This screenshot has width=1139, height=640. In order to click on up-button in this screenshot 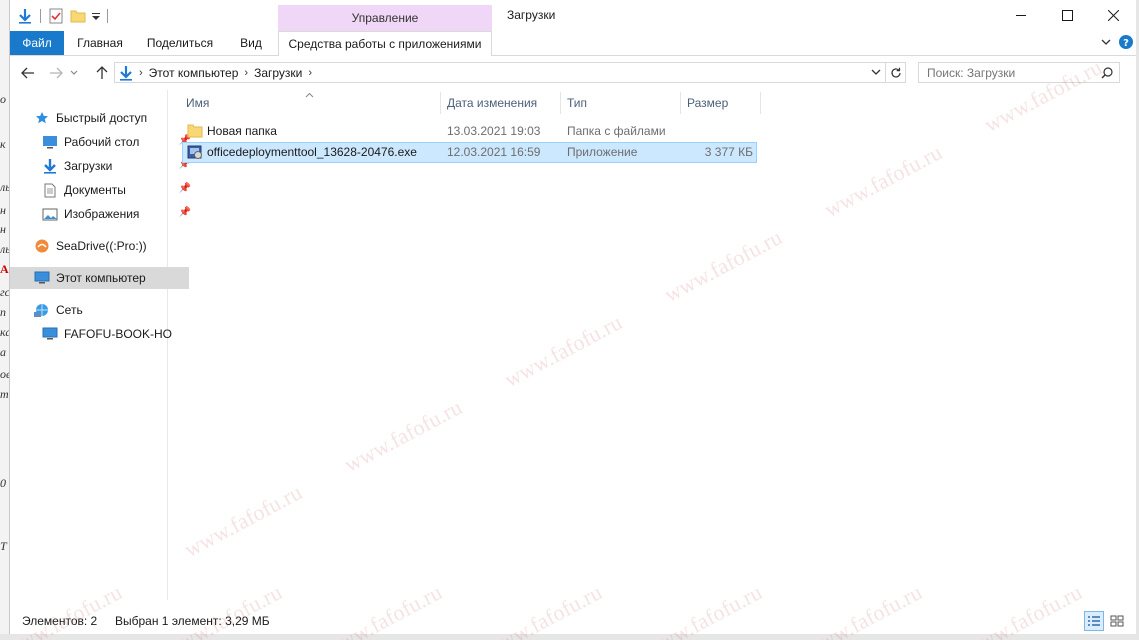, I will do `click(102, 73)`.